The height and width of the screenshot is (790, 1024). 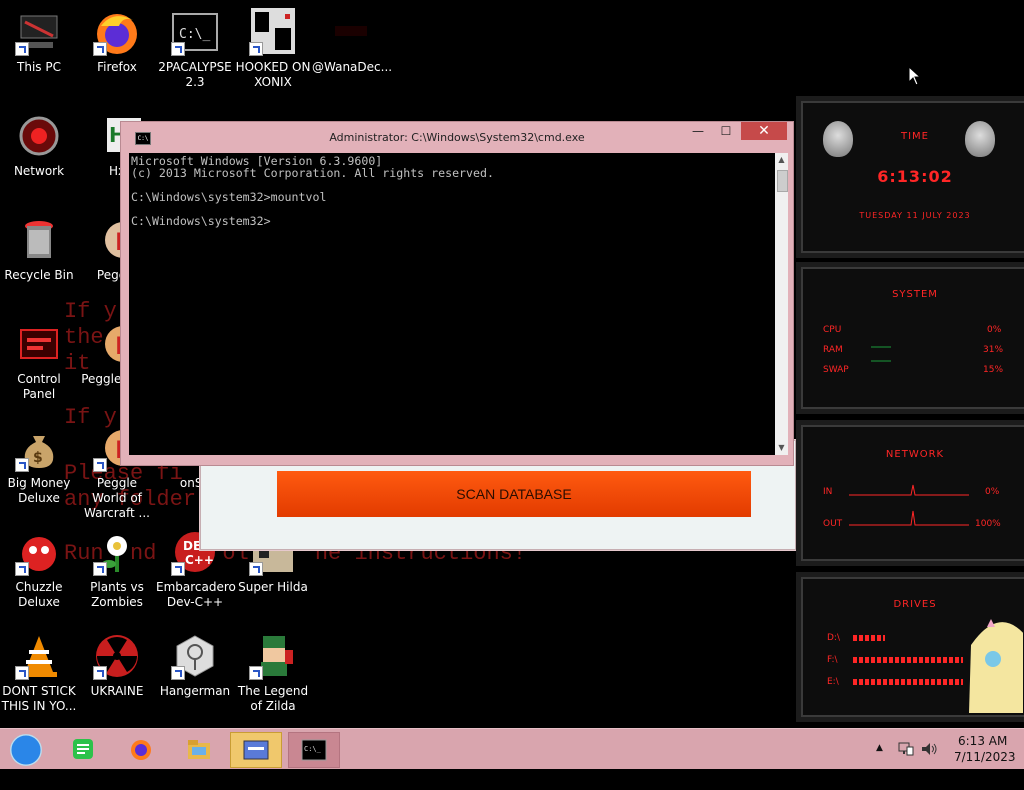 What do you see at coordinates (833, 682) in the screenshot?
I see `drive-e-label: E:\` at bounding box center [833, 682].